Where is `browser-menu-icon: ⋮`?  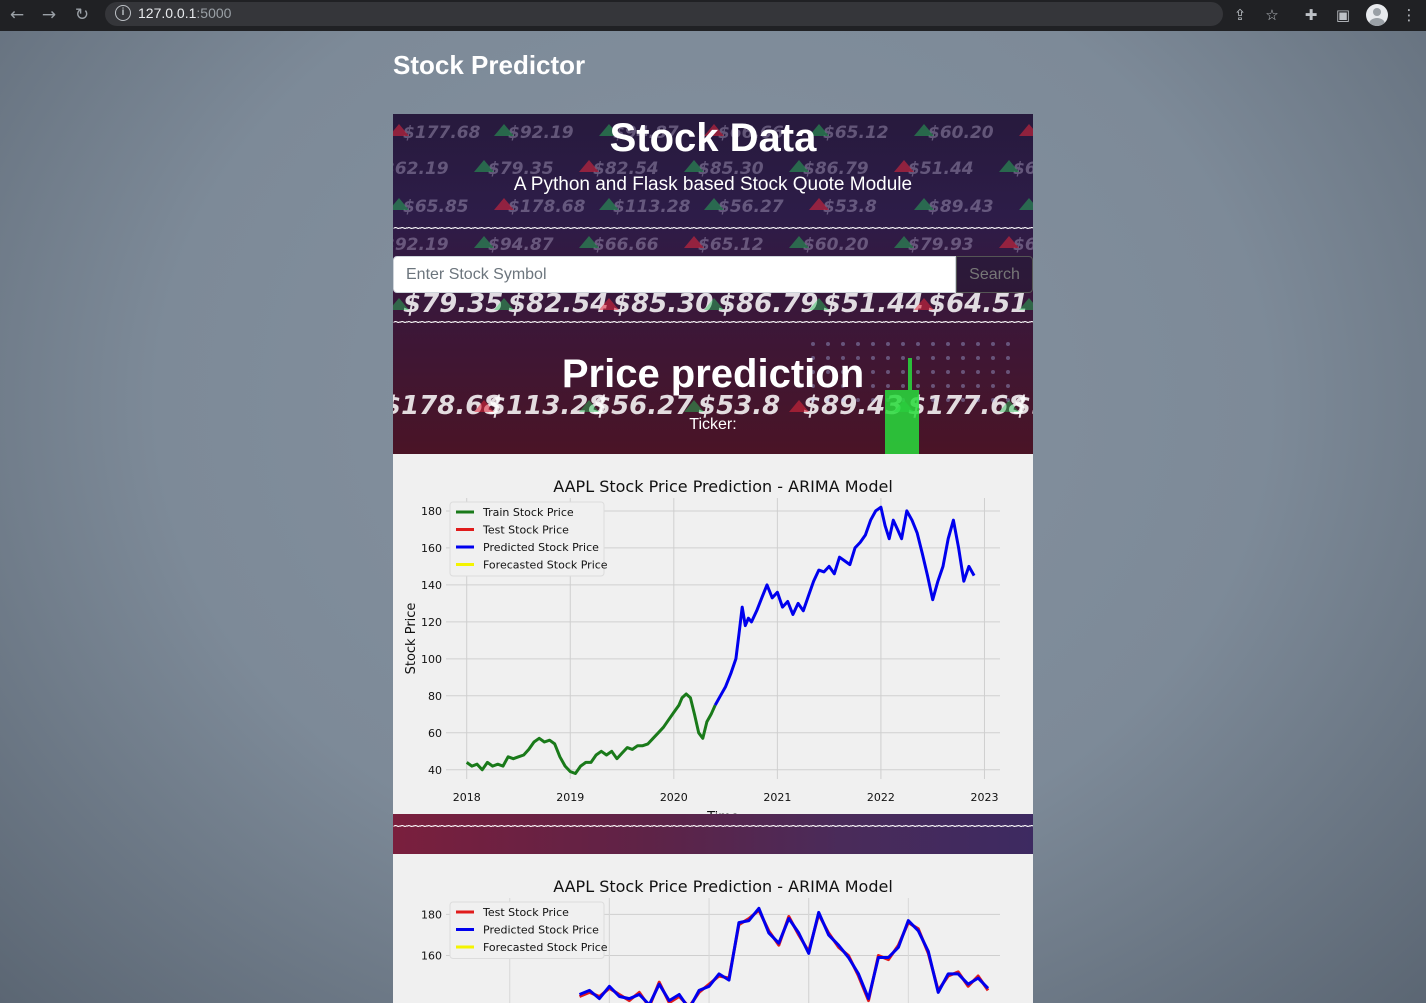
browser-menu-icon: ⋮ is located at coordinates (1409, 15).